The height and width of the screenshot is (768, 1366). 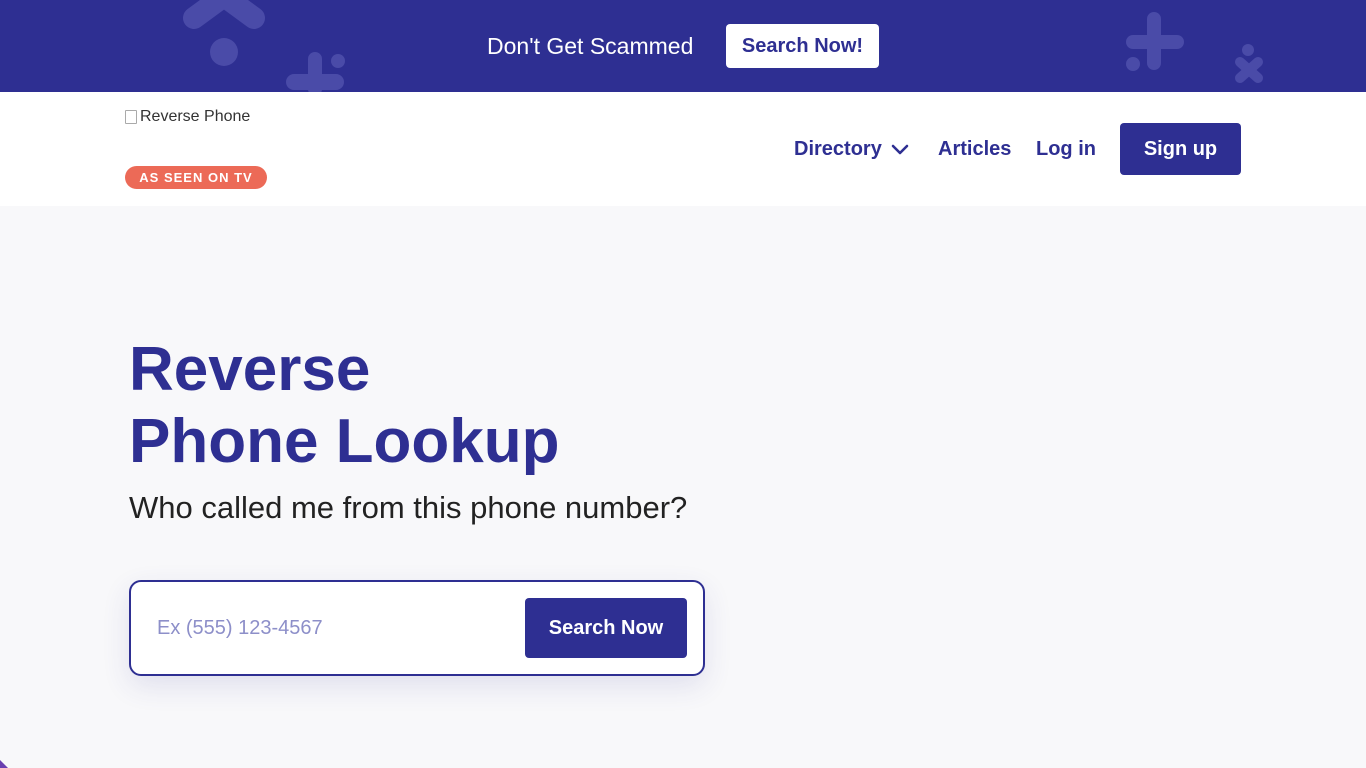 What do you see at coordinates (900, 149) in the screenshot?
I see `chevron-down-icon` at bounding box center [900, 149].